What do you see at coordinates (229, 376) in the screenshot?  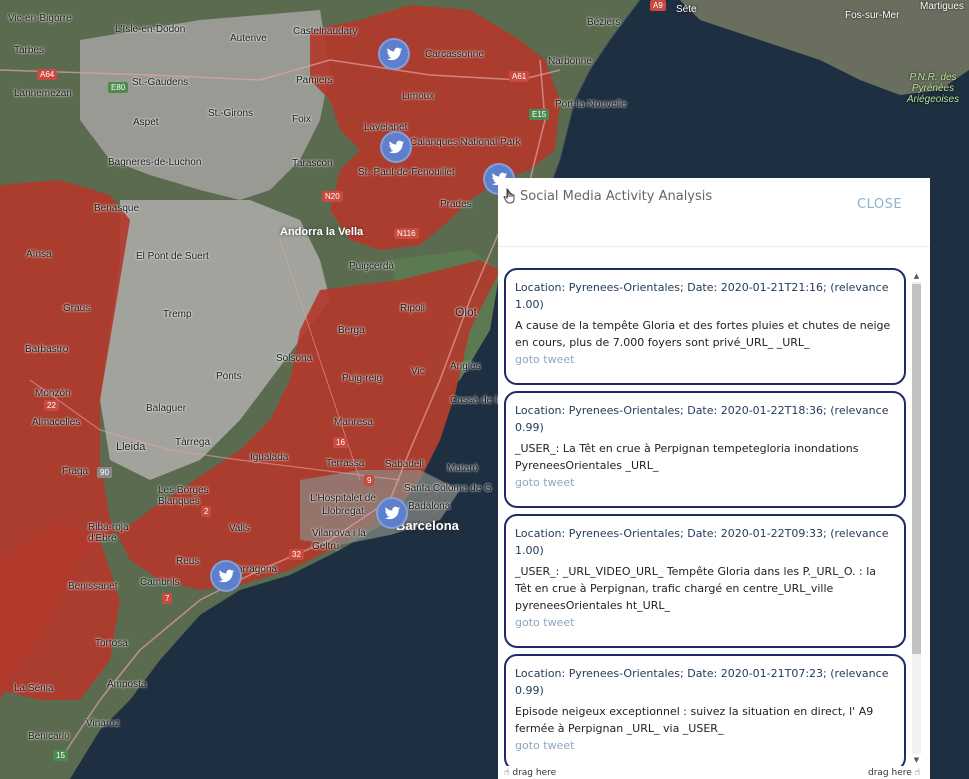 I see `map-label: Ponts` at bounding box center [229, 376].